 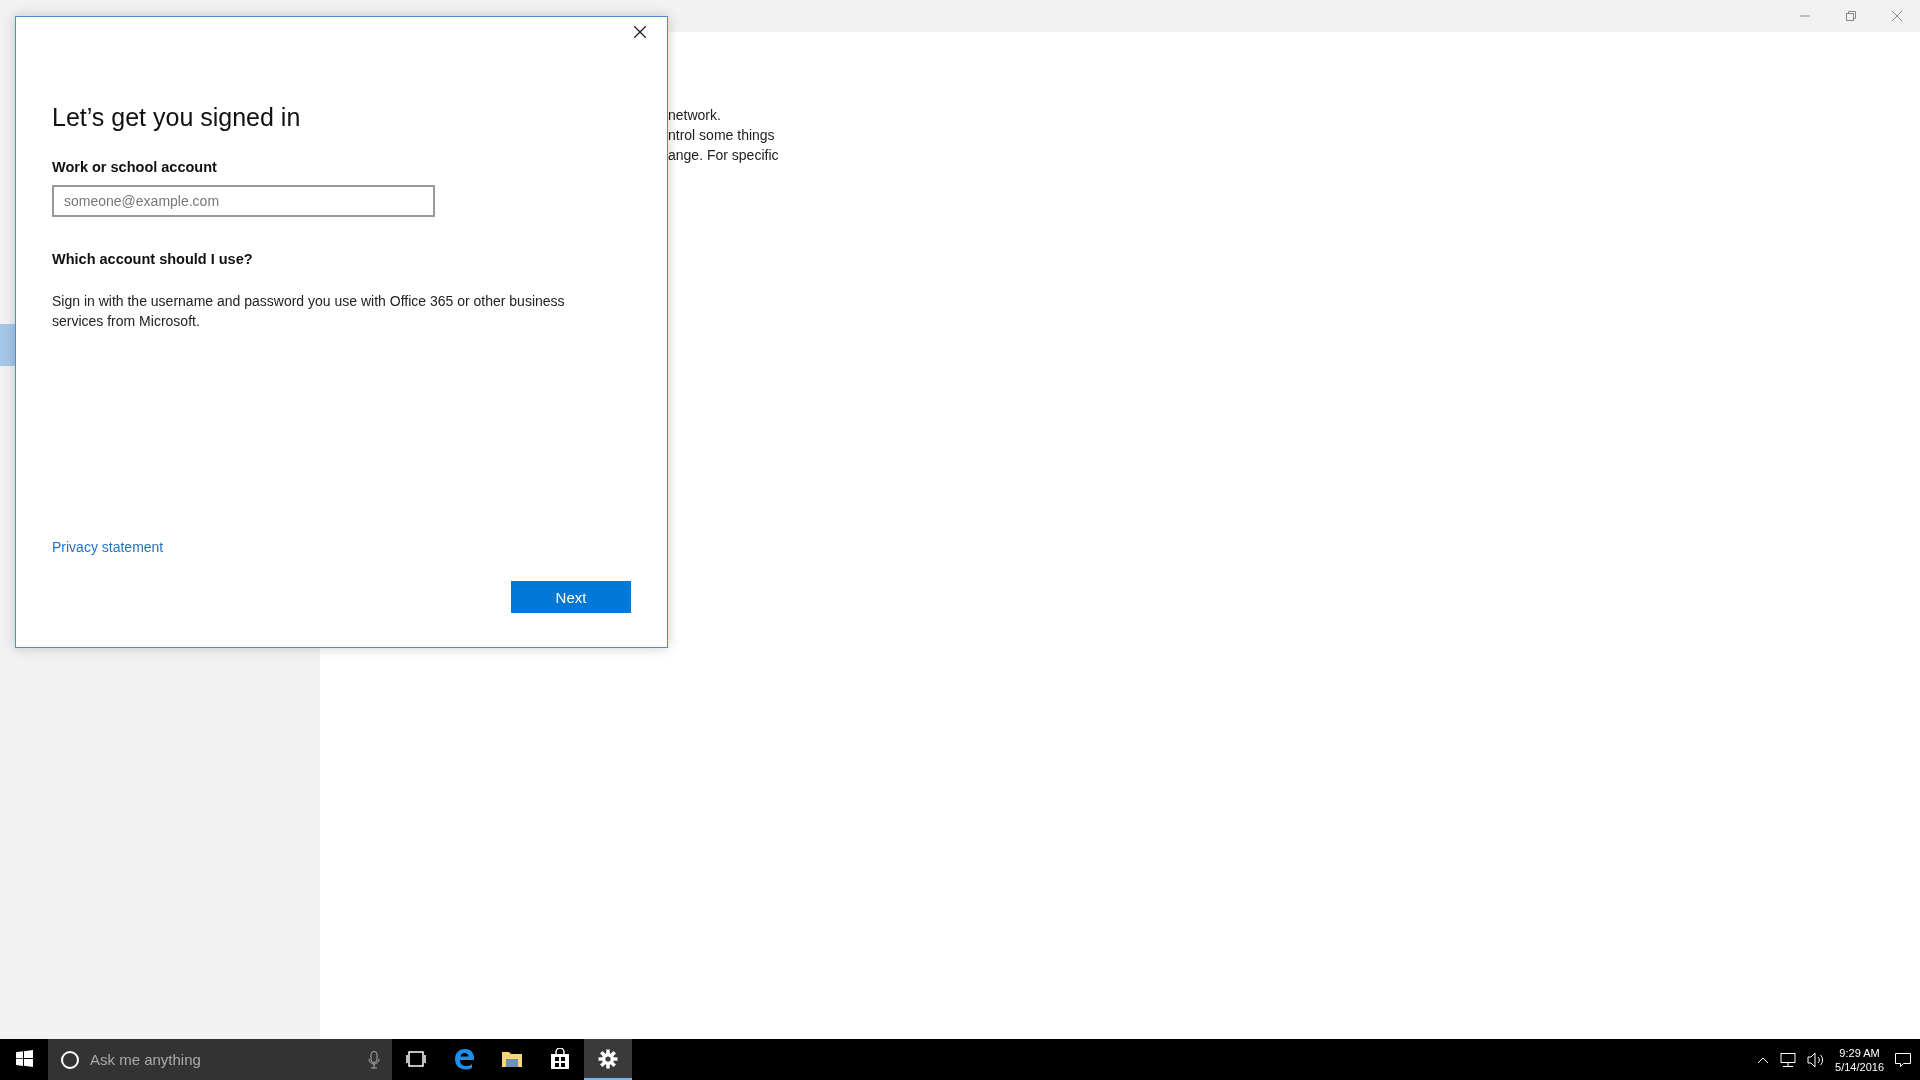 I want to click on field-label: Work or school account, so click(x=134, y=167).